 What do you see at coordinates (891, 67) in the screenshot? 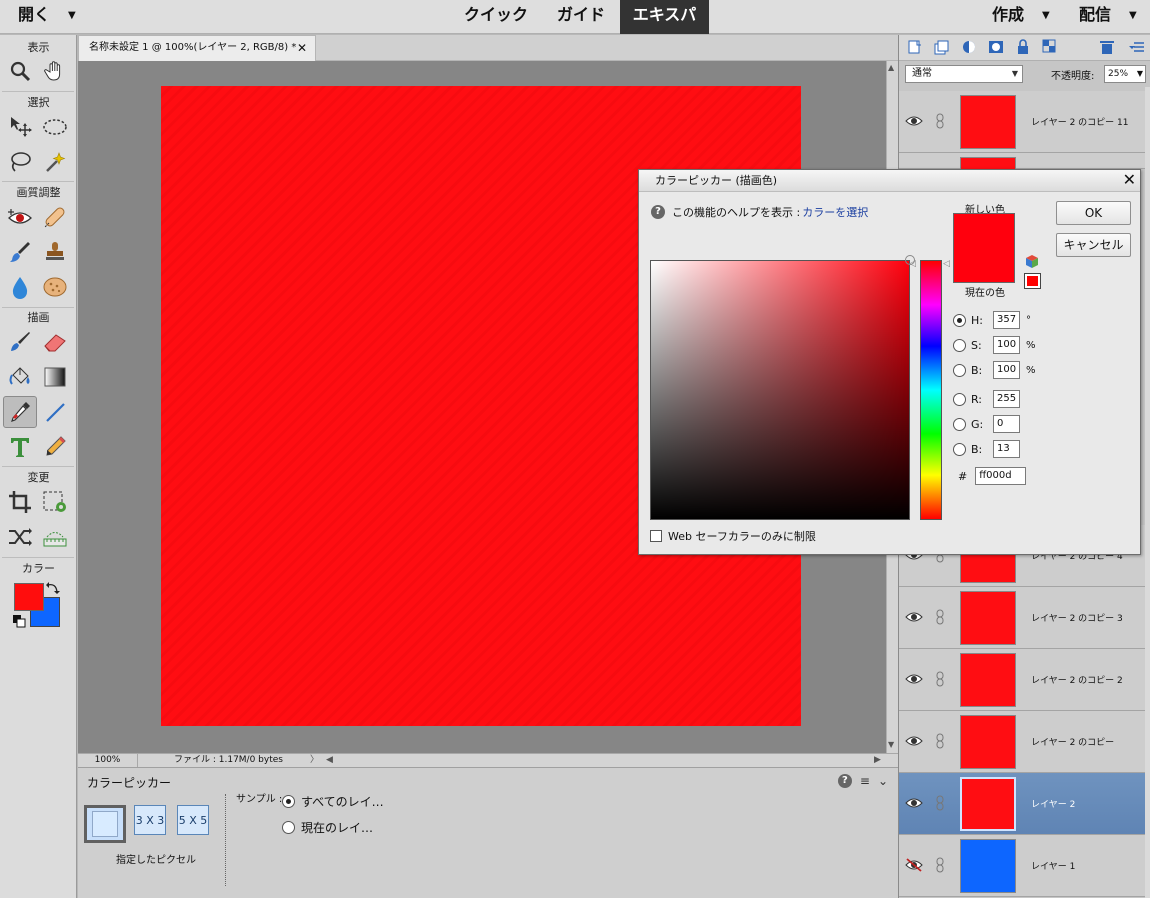
I see `scroll-up-icon: ▲` at bounding box center [891, 67].